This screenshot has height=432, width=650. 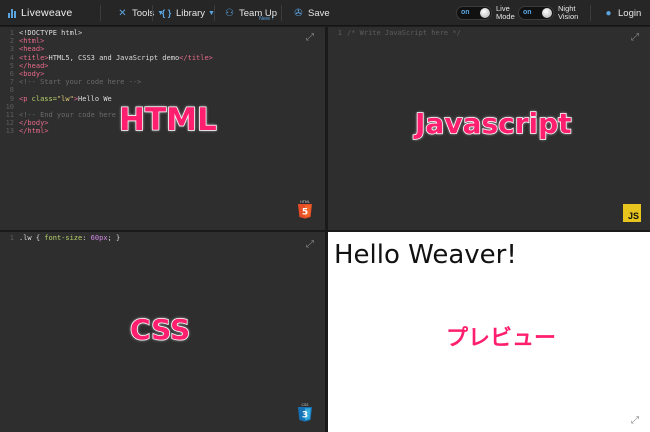 I want to click on code-text: </head>, so click(x=34, y=66).